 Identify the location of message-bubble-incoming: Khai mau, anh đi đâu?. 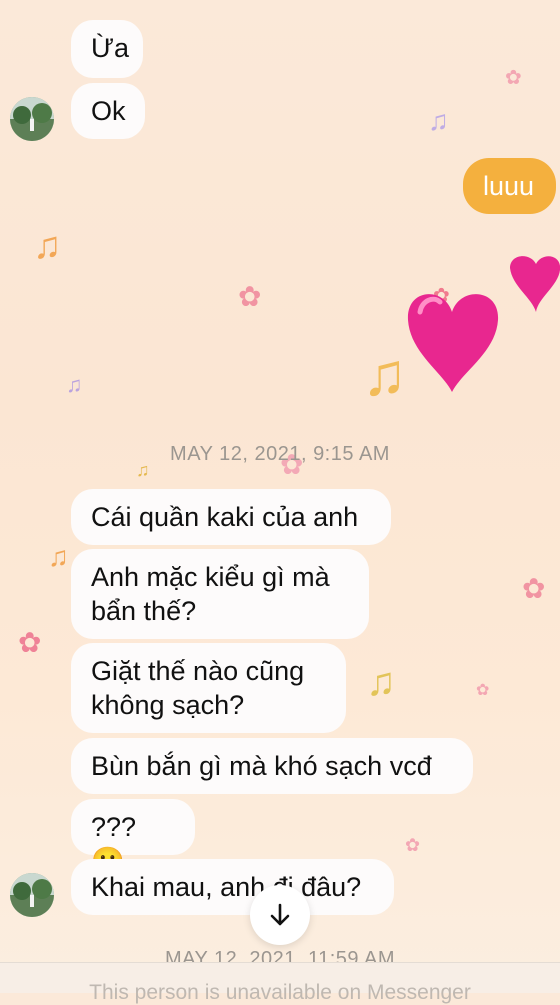
(232, 887).